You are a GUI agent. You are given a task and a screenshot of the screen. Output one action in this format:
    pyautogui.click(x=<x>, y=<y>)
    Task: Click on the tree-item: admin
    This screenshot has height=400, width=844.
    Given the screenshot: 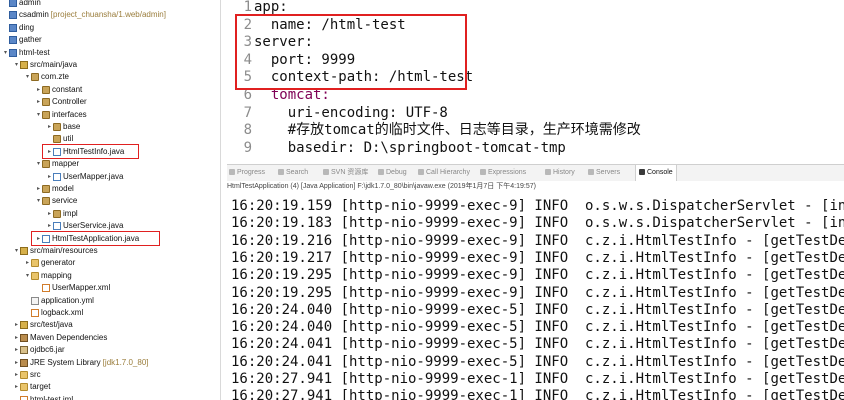 What is the action you would take?
    pyautogui.click(x=21, y=4)
    